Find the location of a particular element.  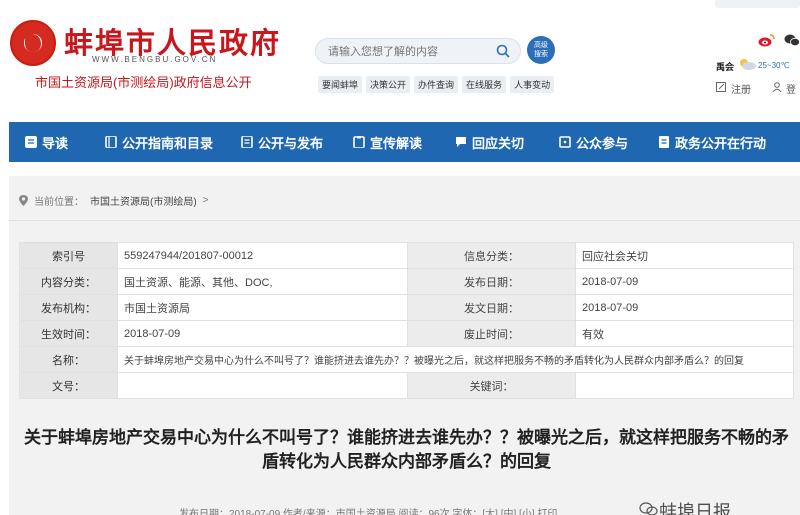

nav-item-participation: 公众参与 is located at coordinates (593, 142).